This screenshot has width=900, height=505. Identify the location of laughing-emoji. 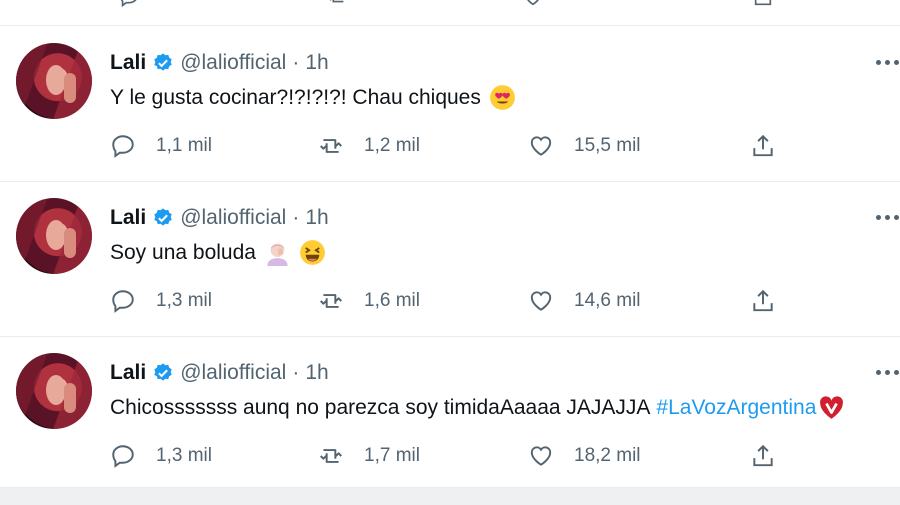
(312, 252).